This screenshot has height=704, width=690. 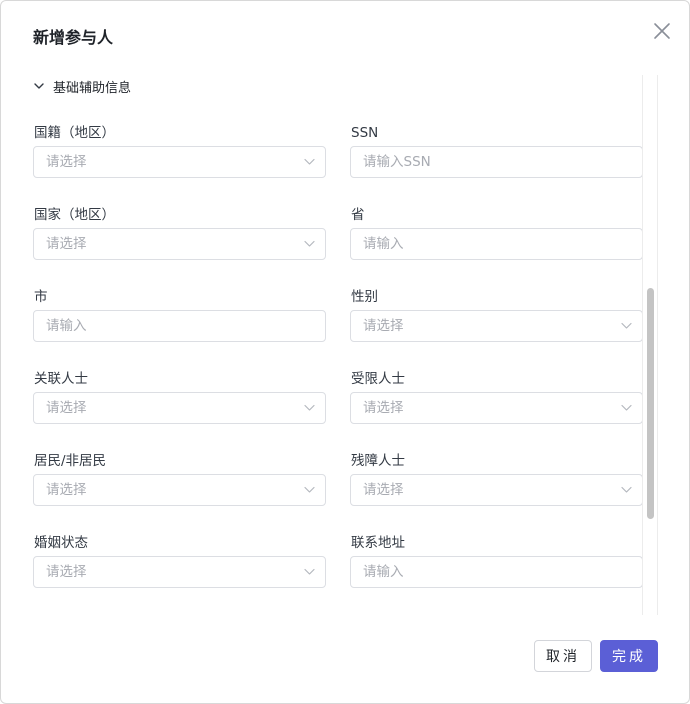 I want to click on section-toggle: 基础辅助信息, so click(x=82, y=86).